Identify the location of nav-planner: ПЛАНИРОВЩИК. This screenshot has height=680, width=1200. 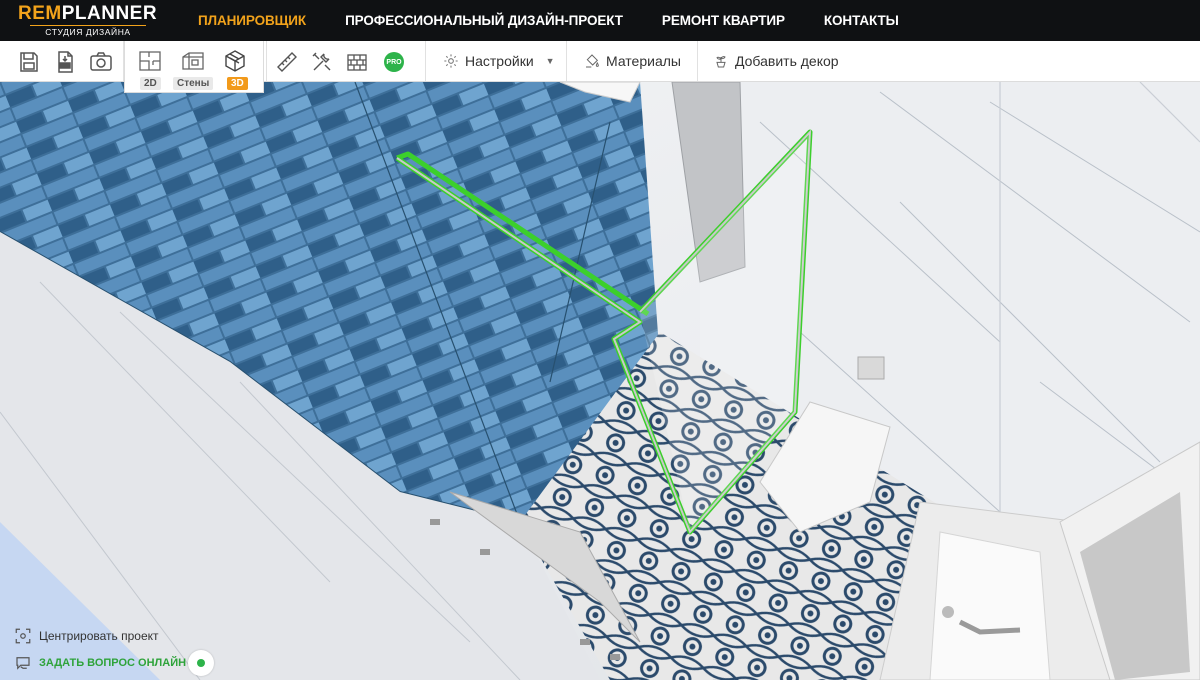
(252, 20).